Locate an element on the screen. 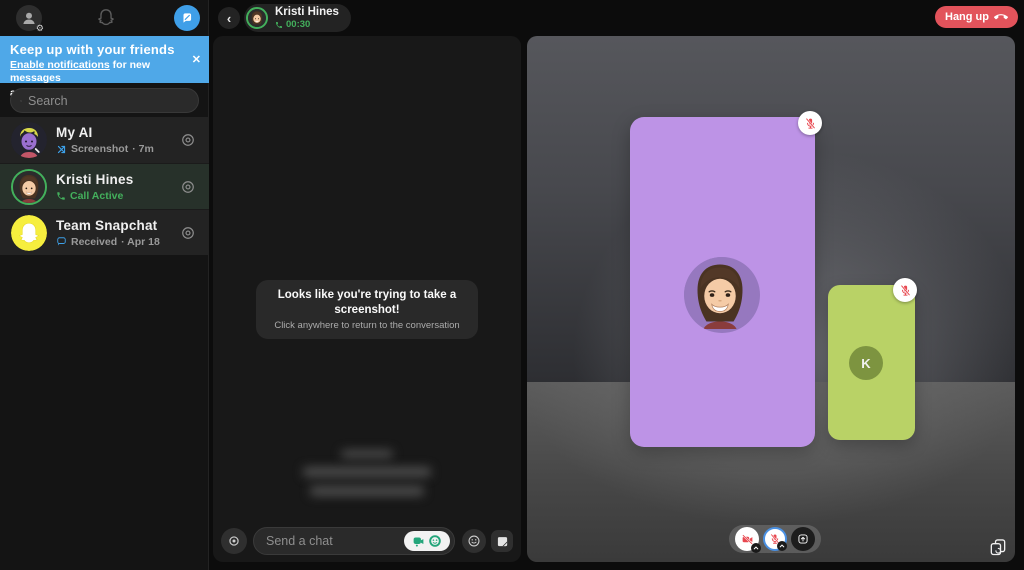 This screenshot has height=570, width=1024. cameo-face-icon is located at coordinates (435, 541).